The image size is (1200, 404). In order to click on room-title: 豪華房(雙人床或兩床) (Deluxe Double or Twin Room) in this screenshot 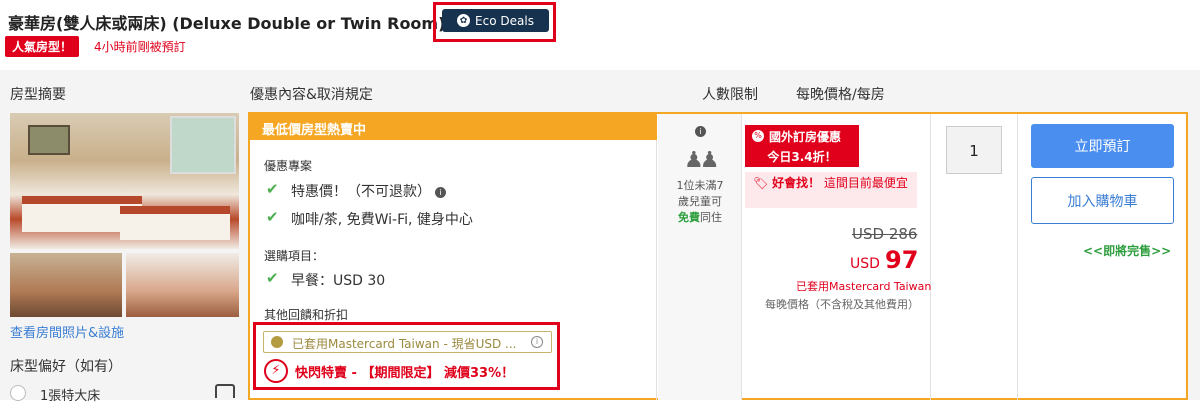, I will do `click(227, 23)`.